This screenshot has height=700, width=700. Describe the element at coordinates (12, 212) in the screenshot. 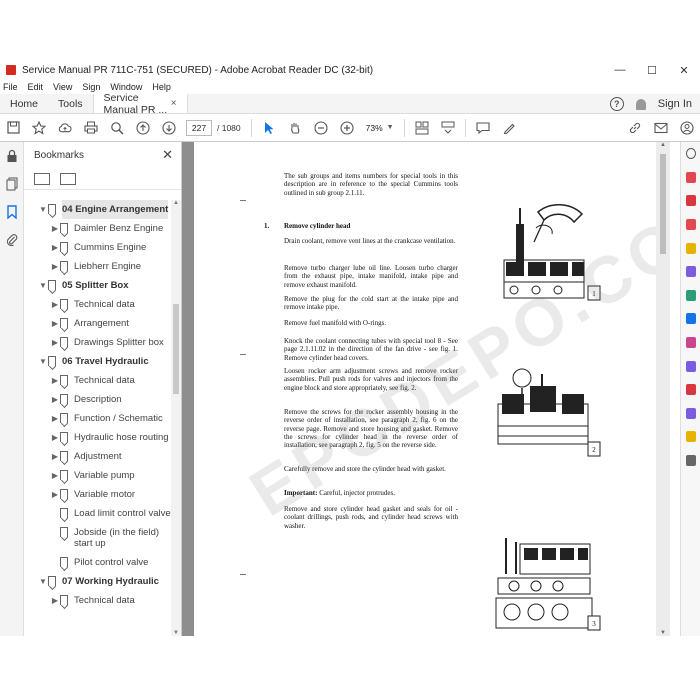

I see `bookmarks-panel-icon` at that location.